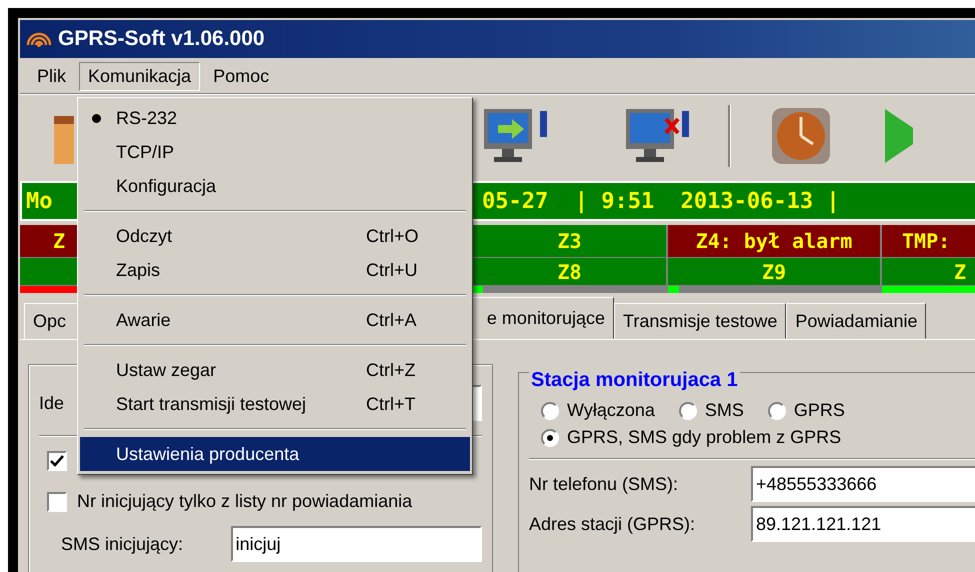  I want to click on group-title: Stacja monitorujaca 1, so click(634, 380).